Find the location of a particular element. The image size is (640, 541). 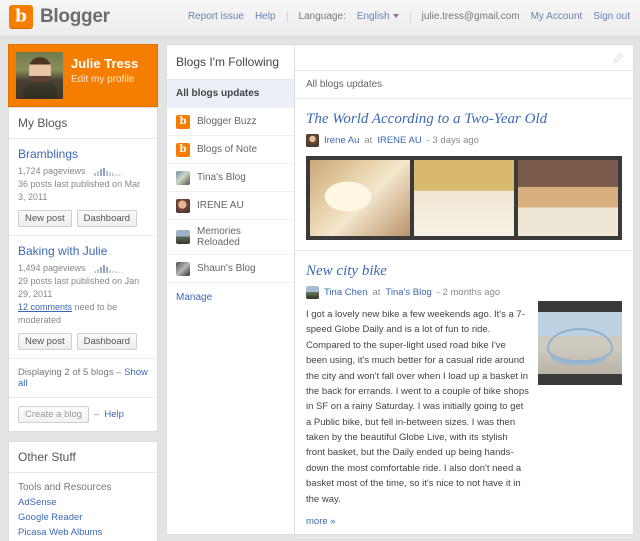

pageviews-count: 1,724 pageviews is located at coordinates (52, 171).